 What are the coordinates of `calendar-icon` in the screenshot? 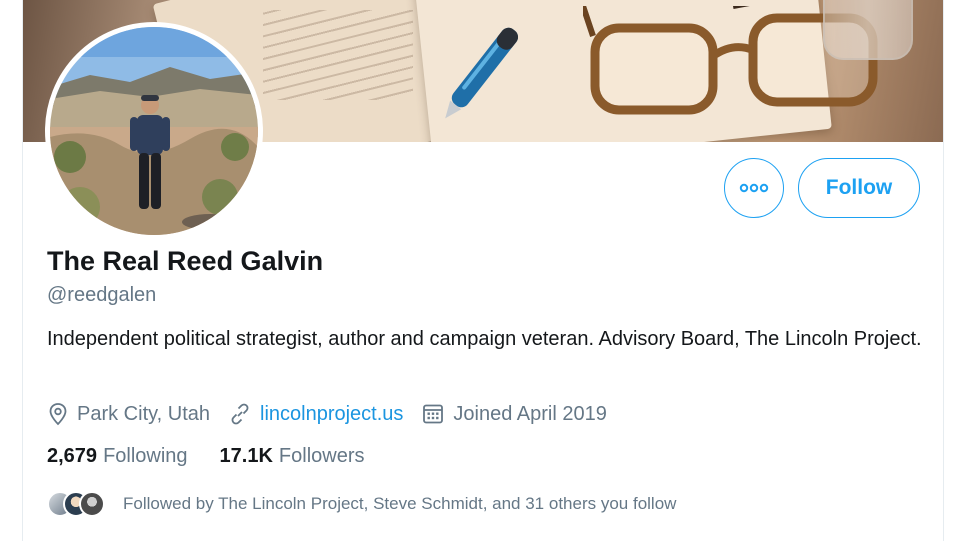 It's located at (433, 414).